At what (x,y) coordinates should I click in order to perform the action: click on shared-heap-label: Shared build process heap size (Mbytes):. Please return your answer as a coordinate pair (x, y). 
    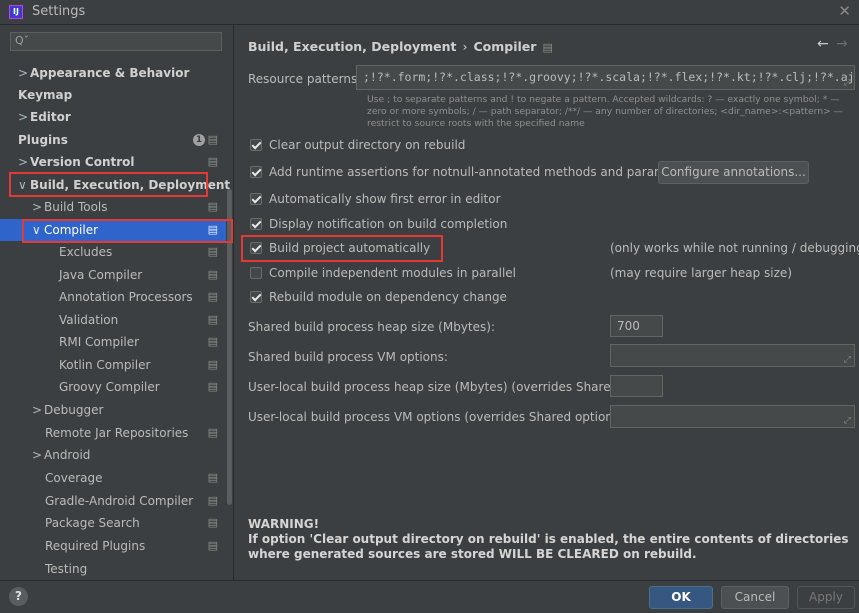
    Looking at the image, I should click on (371, 327).